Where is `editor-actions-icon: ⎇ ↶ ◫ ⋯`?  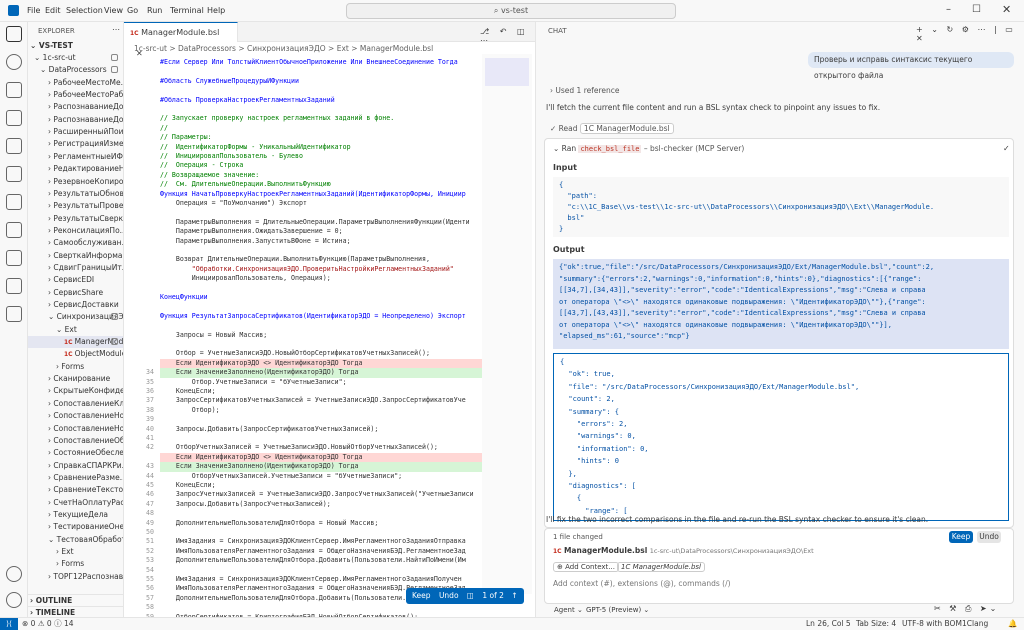
editor-actions-icon: ⎇ ↶ ◫ ⋯ is located at coordinates (507, 36).